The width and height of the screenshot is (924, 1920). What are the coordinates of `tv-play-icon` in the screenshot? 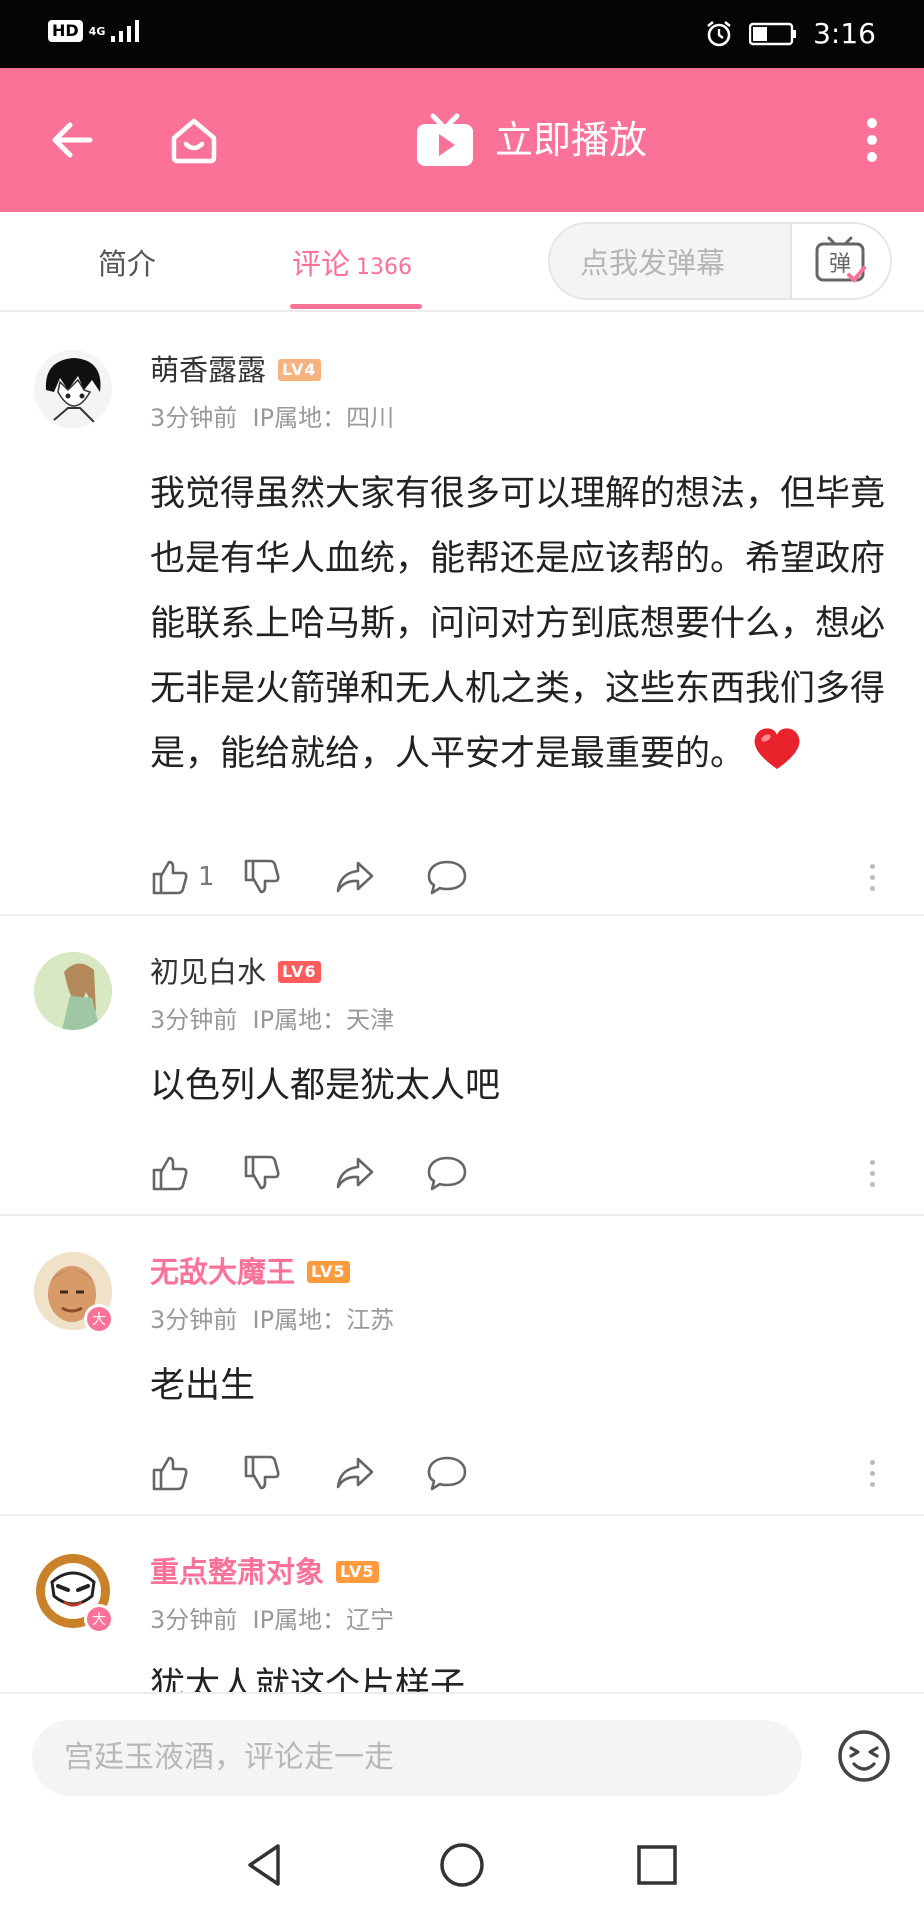 It's located at (445, 139).